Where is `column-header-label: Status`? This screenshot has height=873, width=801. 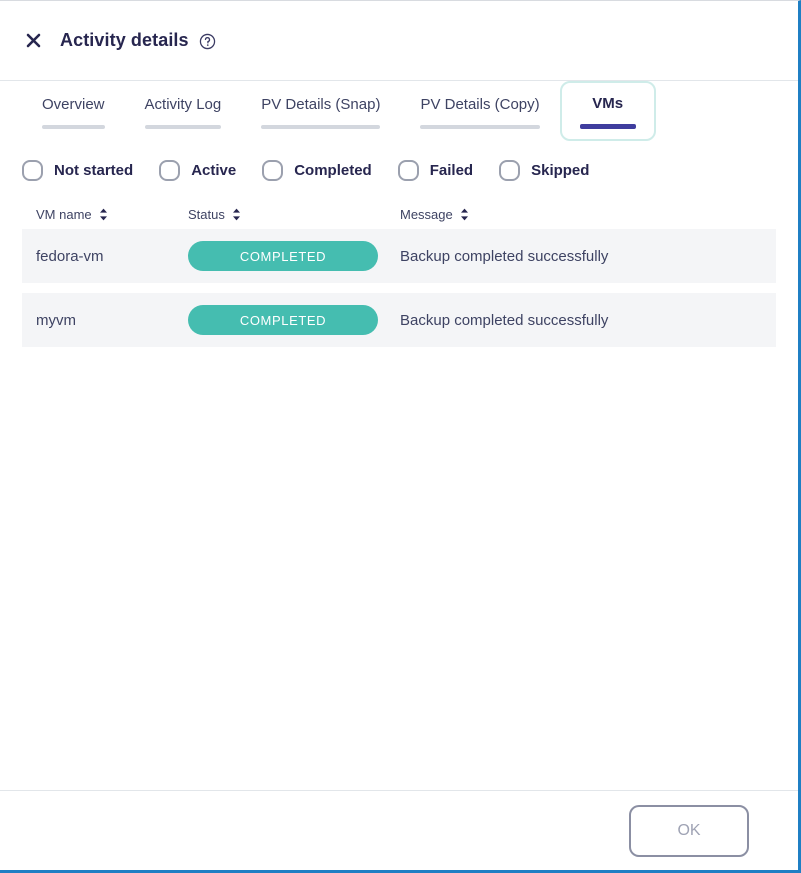 column-header-label: Status is located at coordinates (206, 214).